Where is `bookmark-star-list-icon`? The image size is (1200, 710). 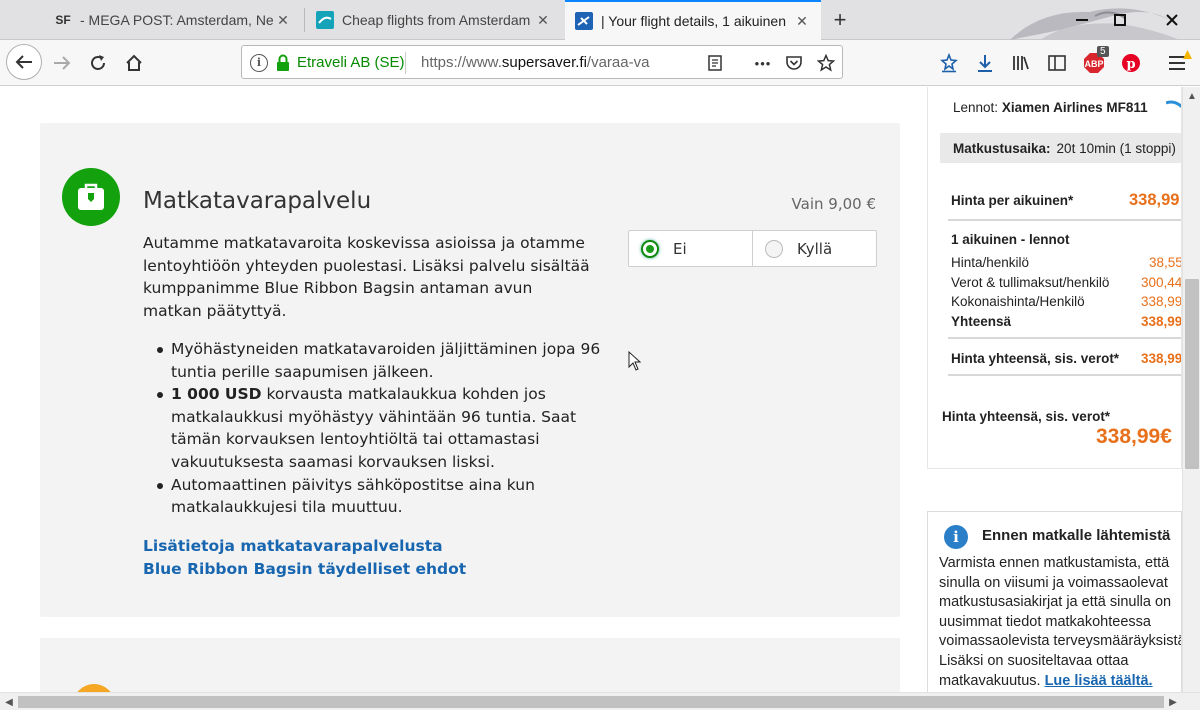
bookmark-star-list-icon is located at coordinates (949, 63).